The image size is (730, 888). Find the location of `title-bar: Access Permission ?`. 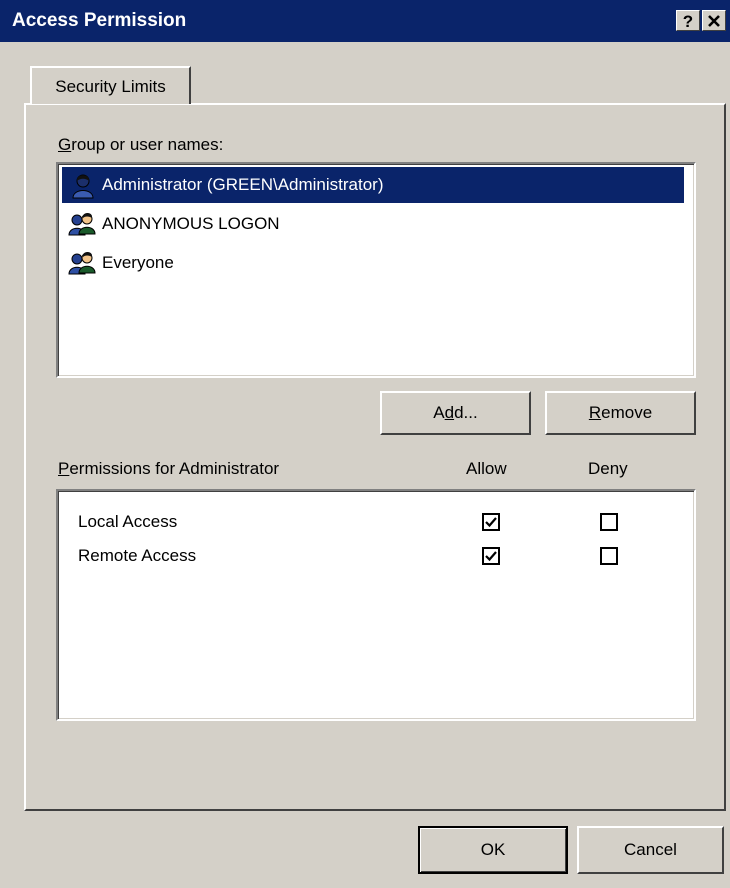

title-bar: Access Permission ? is located at coordinates (365, 21).